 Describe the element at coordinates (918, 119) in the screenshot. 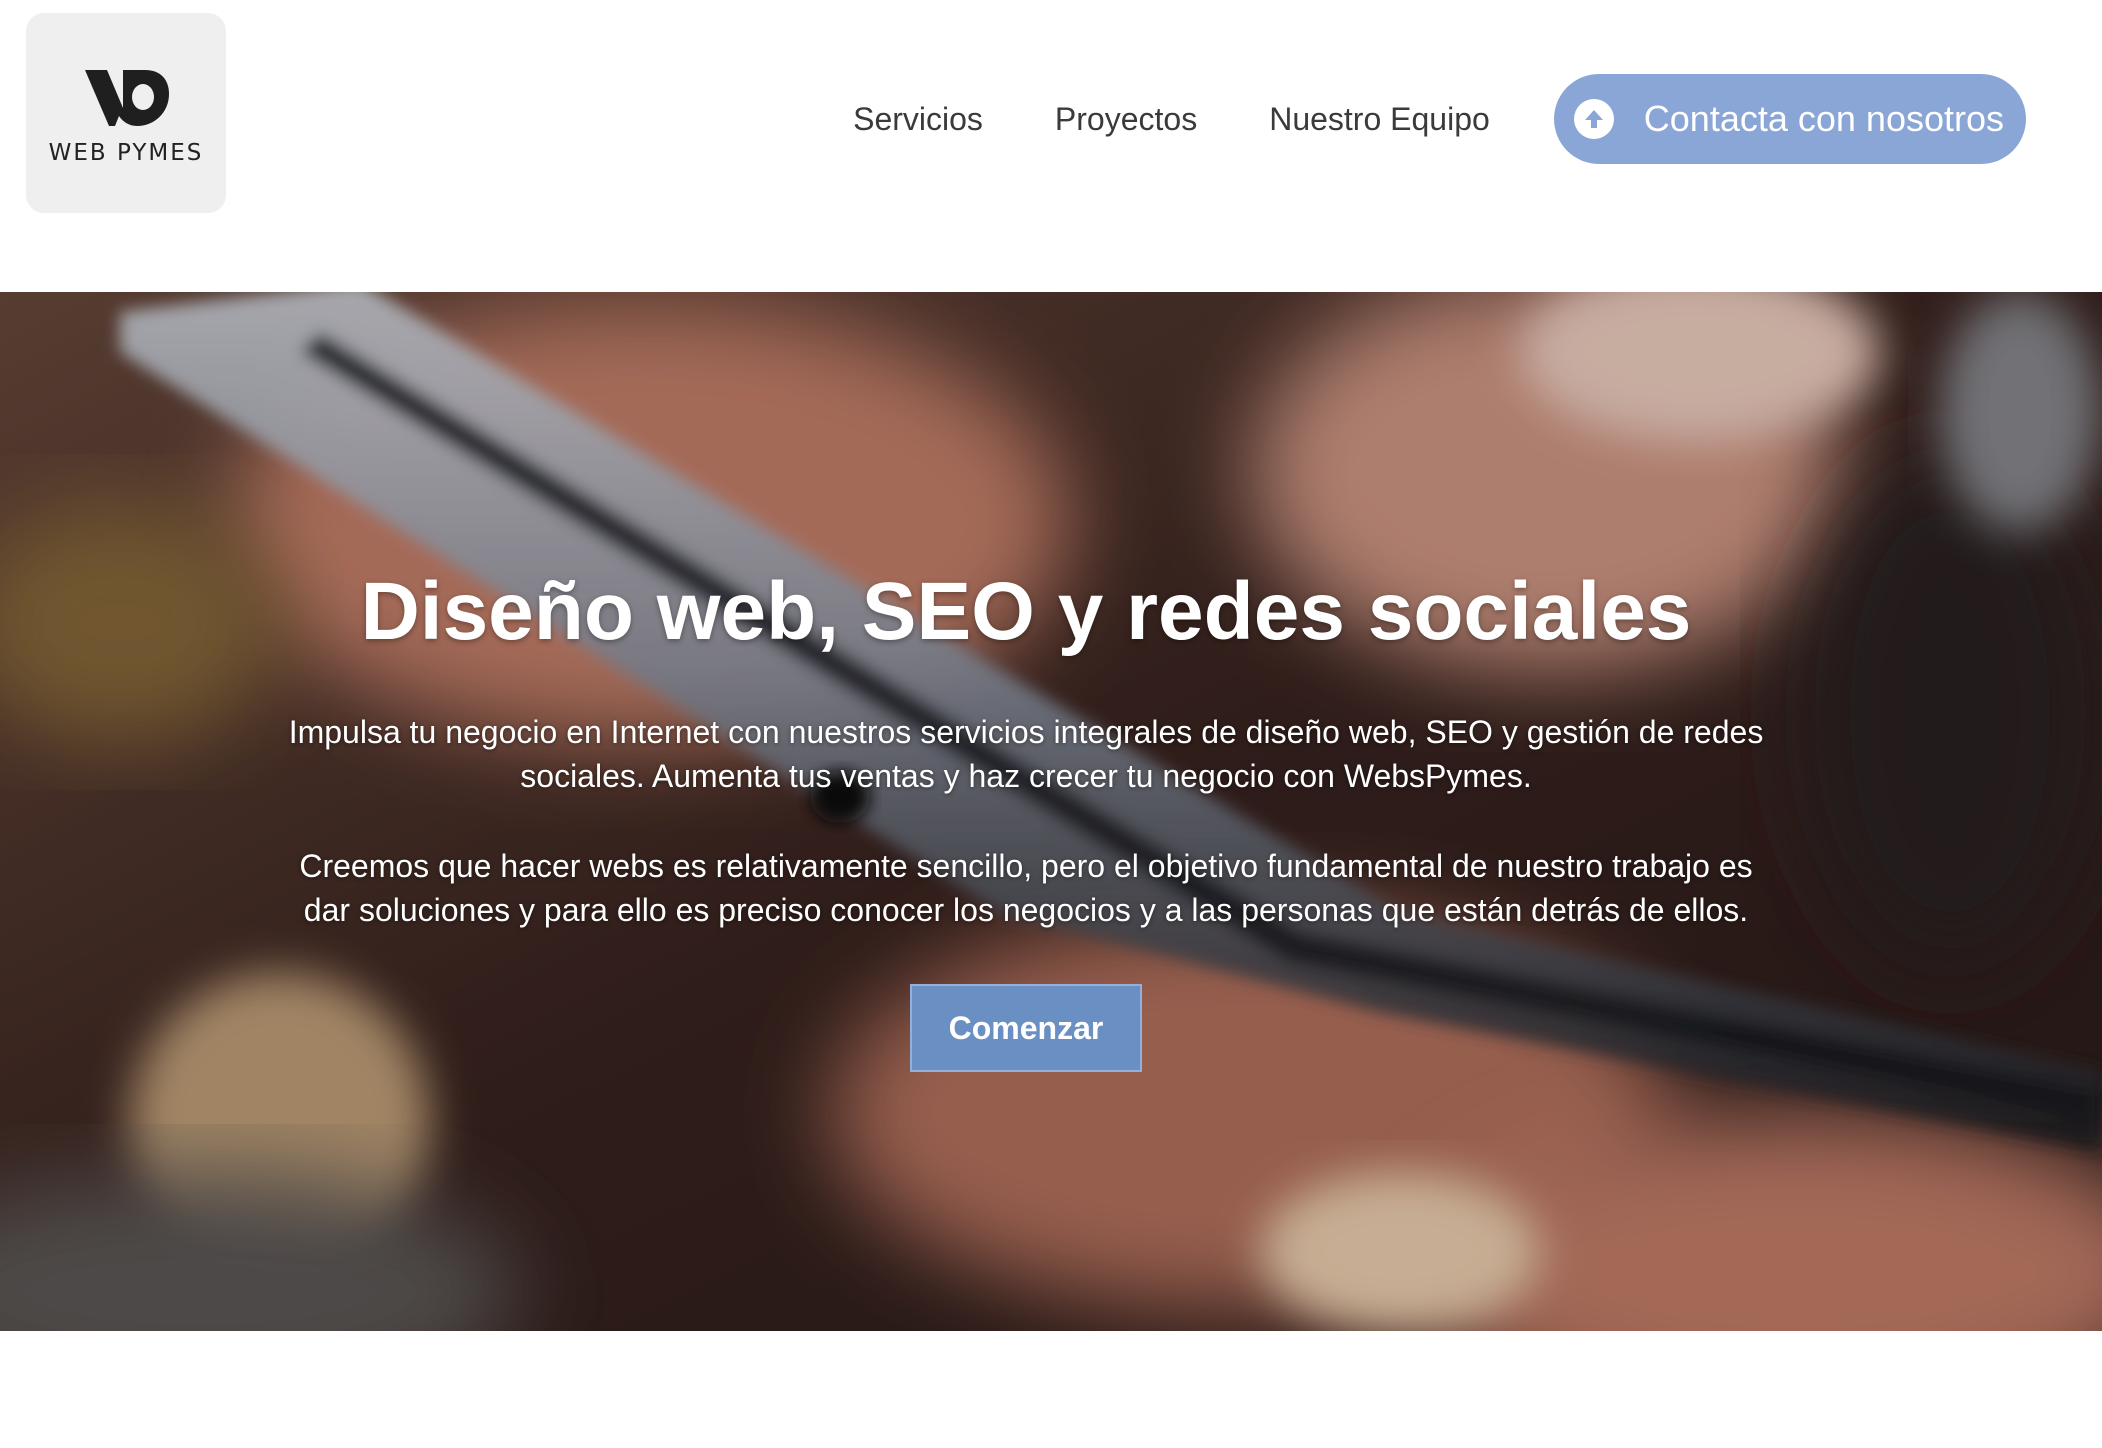

I see `nav-link-servicios: Servicios` at that location.